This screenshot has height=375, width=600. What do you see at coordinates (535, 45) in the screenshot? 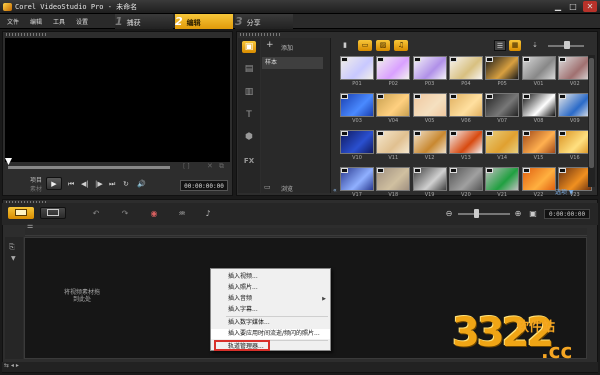
I see `sort-icon: ⇣` at bounding box center [535, 45].